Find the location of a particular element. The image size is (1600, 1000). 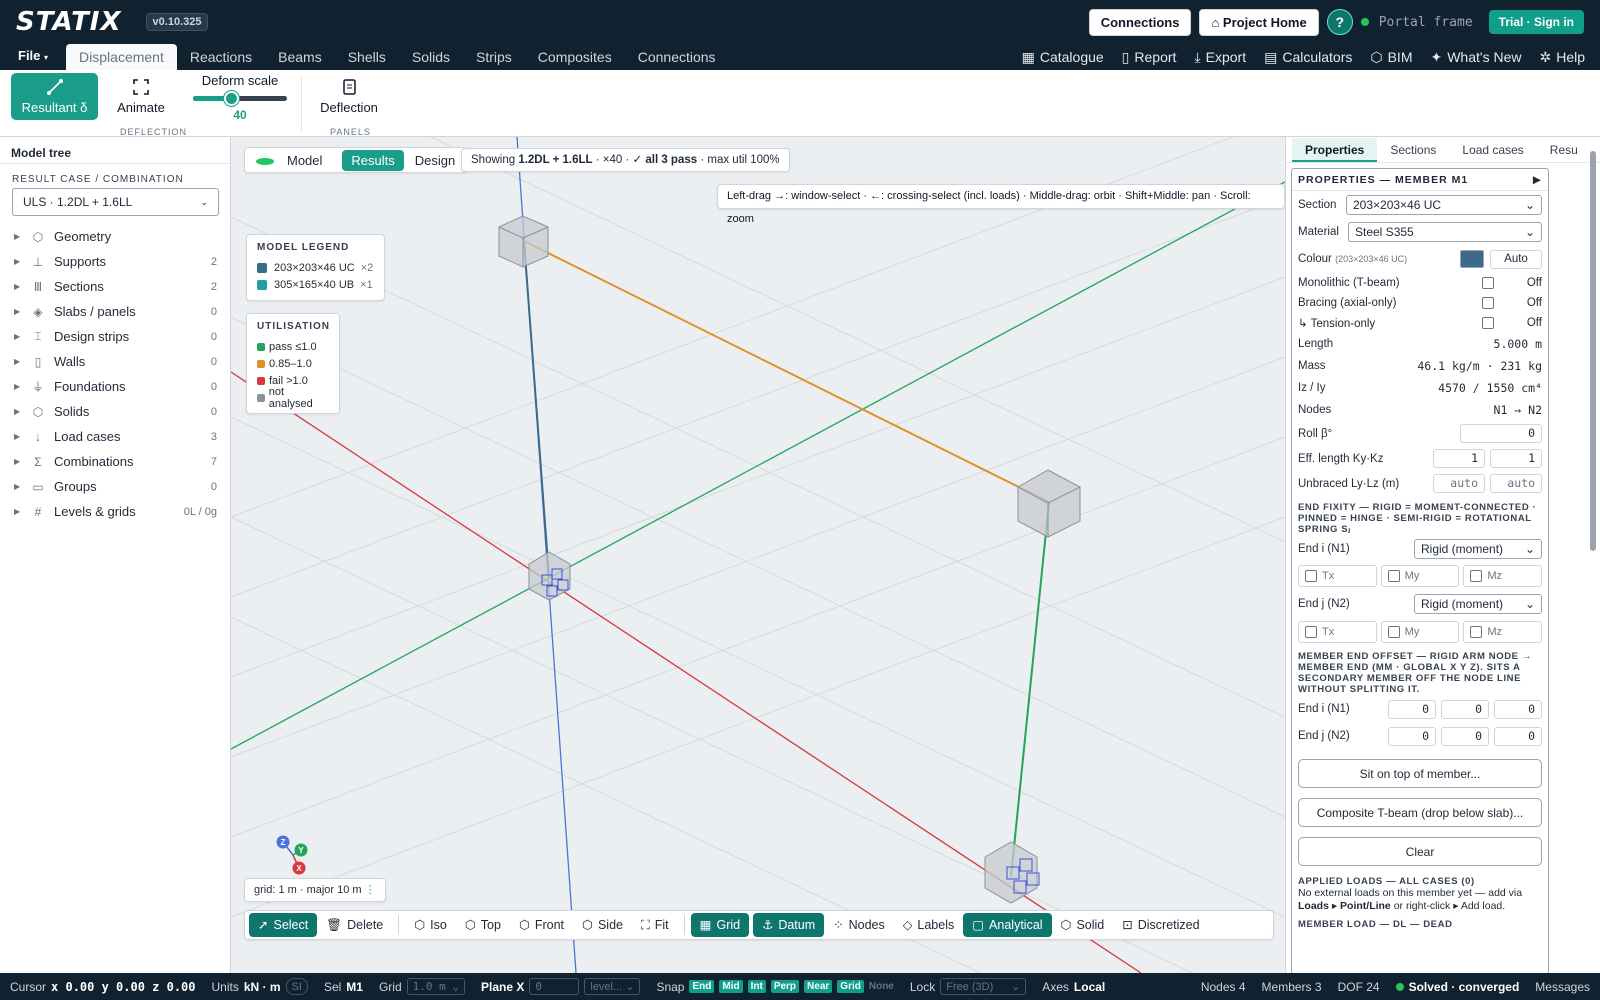

view-front-button: ⬡ Front is located at coordinates (541, 925).